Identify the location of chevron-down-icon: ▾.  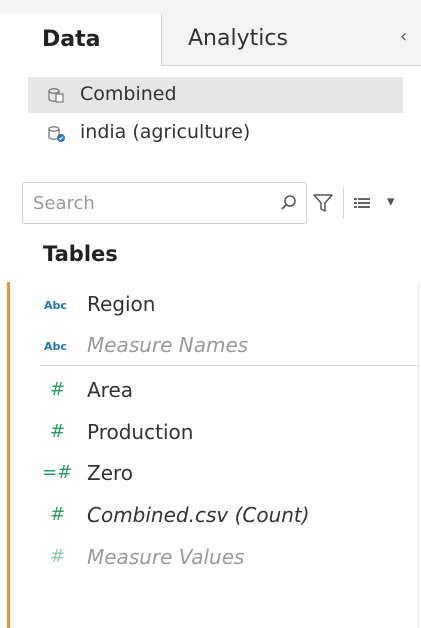
(391, 201).